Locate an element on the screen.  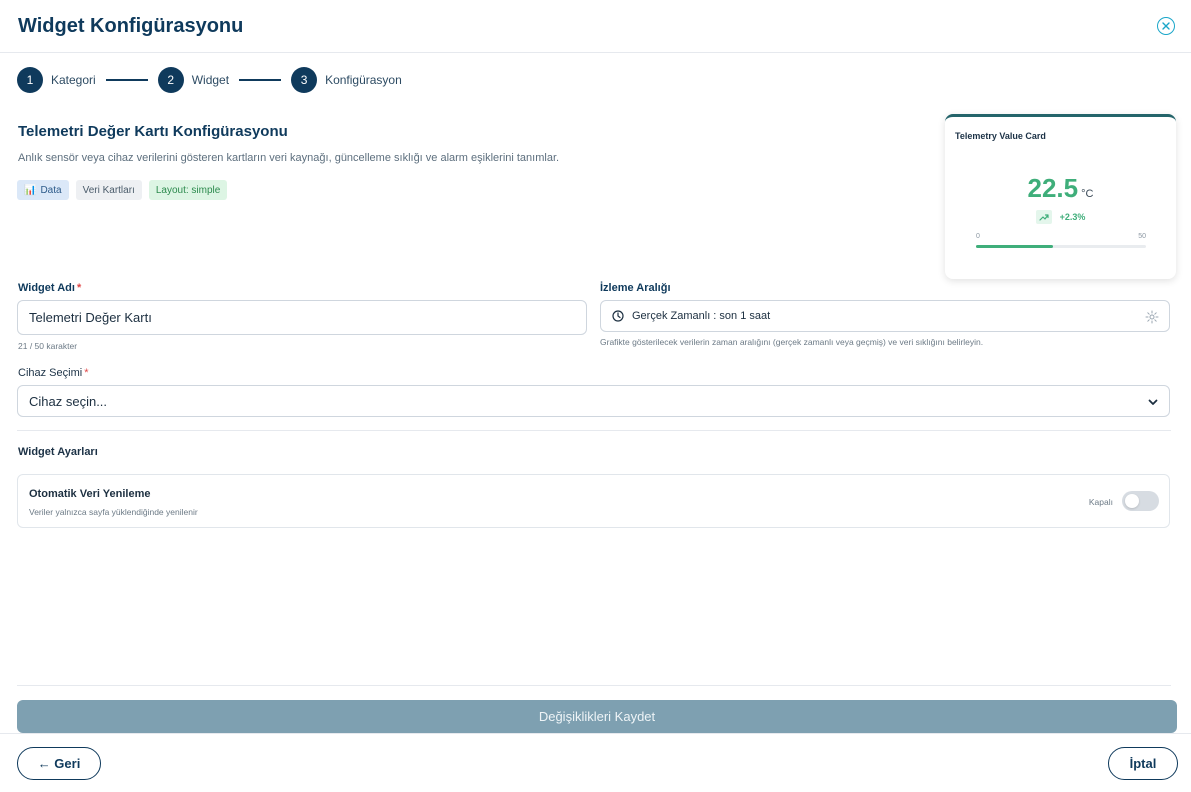
modal-header: Widget Konfigürasyonu is located at coordinates (595, 26).